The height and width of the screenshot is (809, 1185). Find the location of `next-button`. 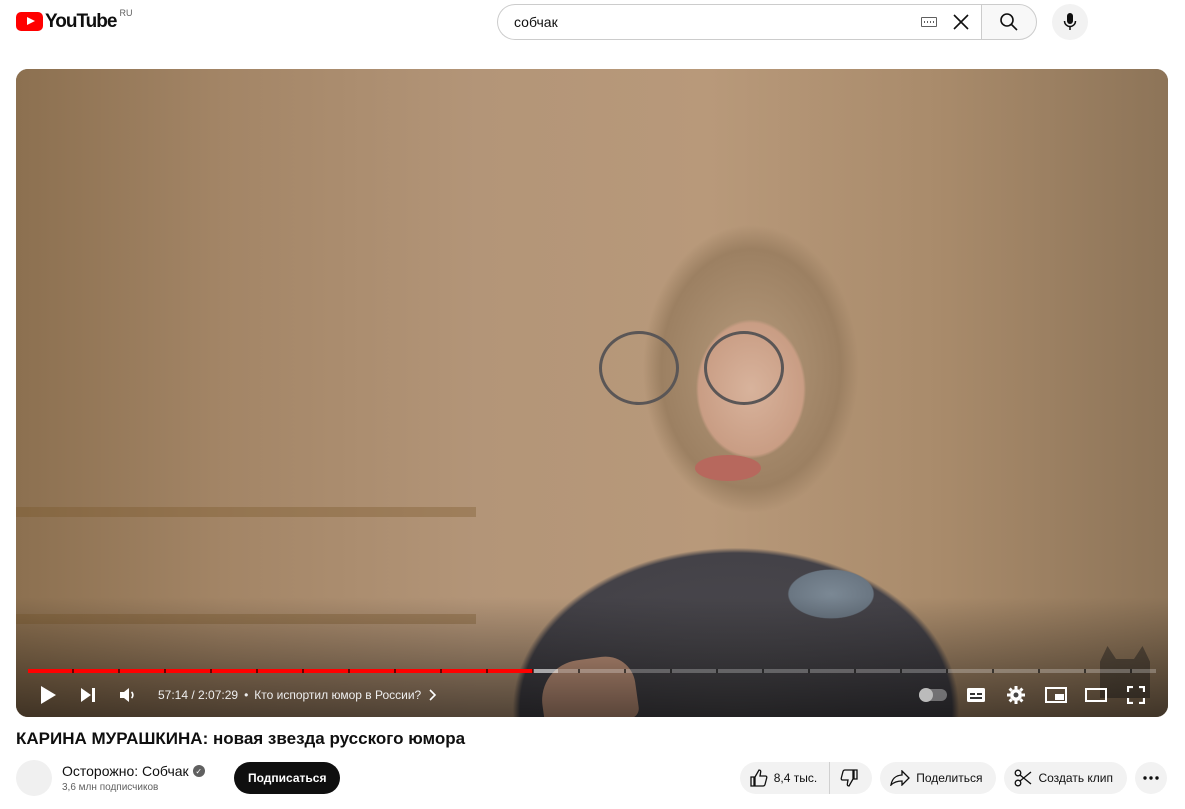

next-button is located at coordinates (88, 695).